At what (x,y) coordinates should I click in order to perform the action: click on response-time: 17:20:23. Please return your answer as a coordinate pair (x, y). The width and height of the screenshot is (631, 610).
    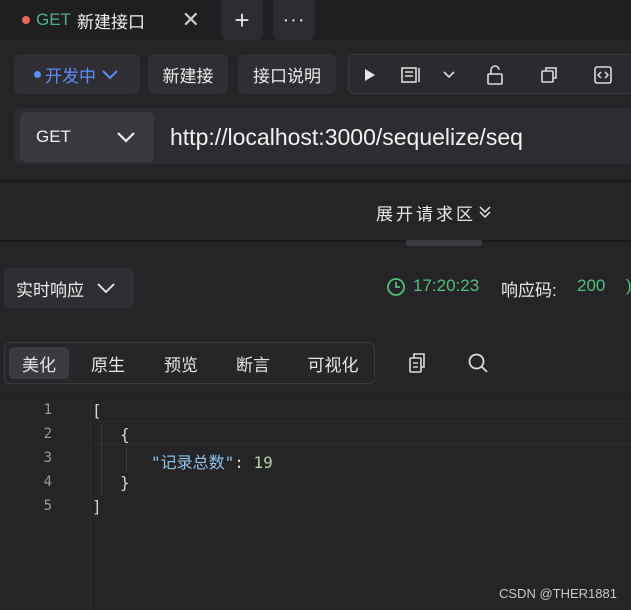
    Looking at the image, I should click on (446, 285).